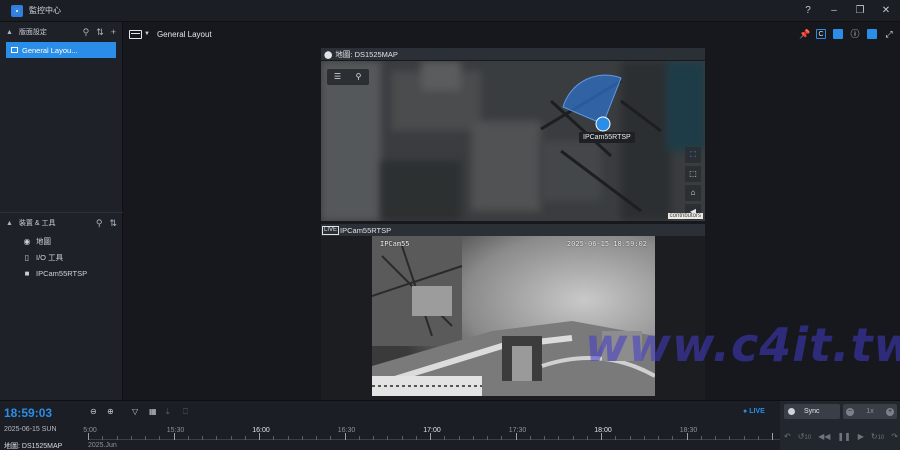 This screenshot has width=900, height=450. What do you see at coordinates (135, 34) in the screenshot?
I see `layout-grid-icon` at bounding box center [135, 34].